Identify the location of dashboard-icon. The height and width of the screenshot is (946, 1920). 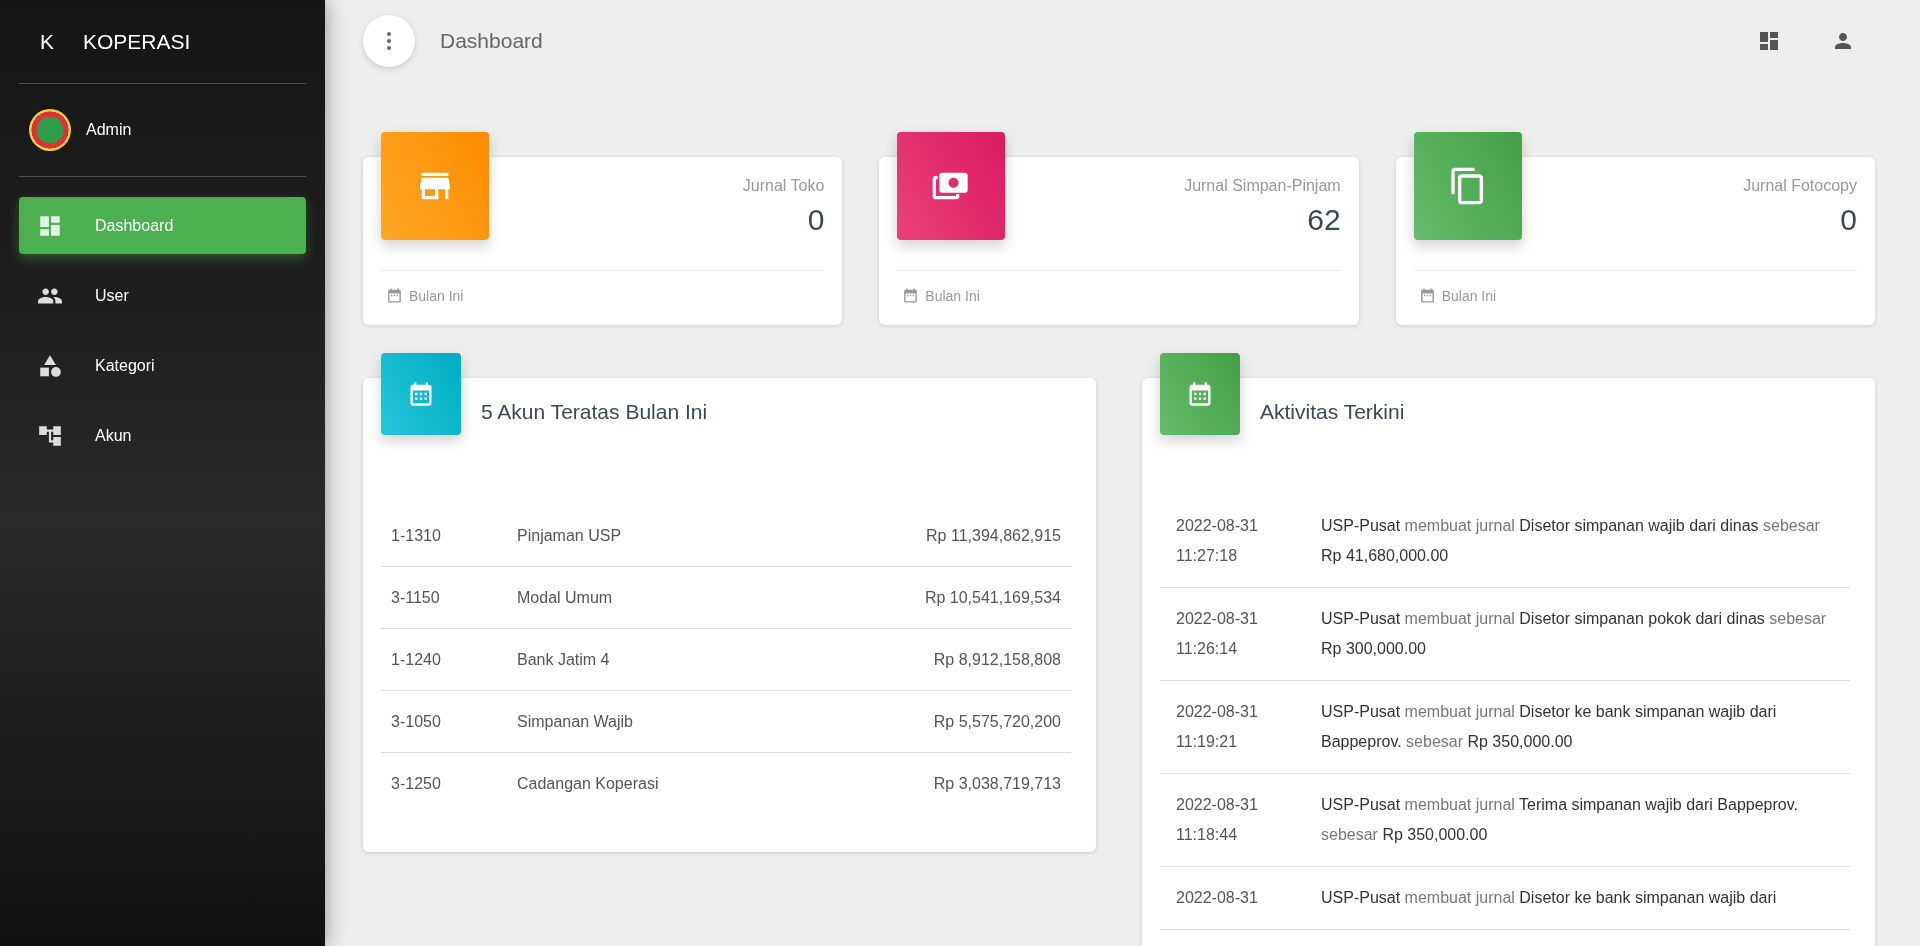
(1769, 41).